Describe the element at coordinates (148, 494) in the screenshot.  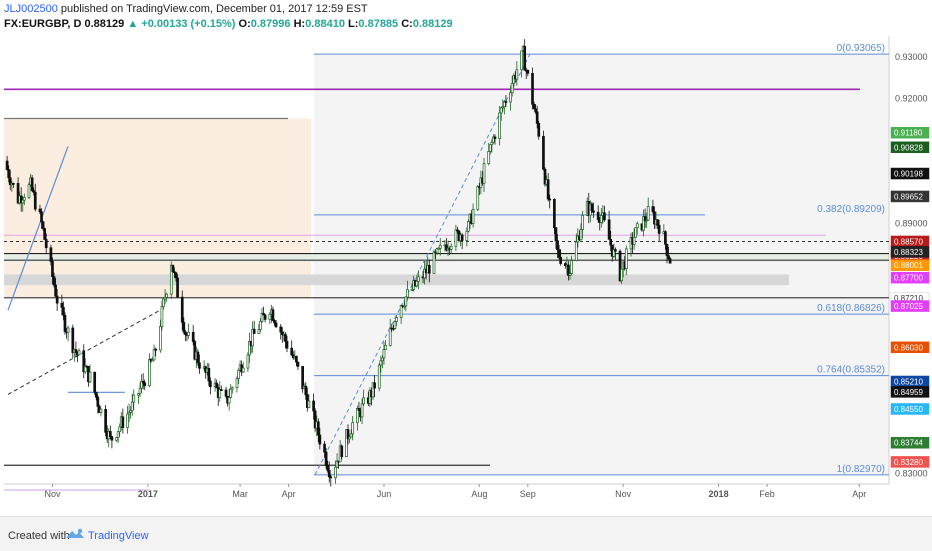
I see `x-tick-label-1: 2017` at that location.